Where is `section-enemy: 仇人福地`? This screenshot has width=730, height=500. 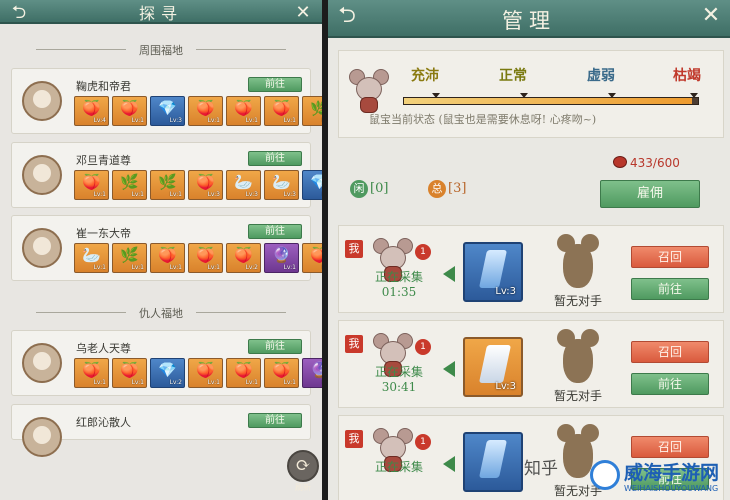
section-enemy: 仇人福地 is located at coordinates (161, 313).